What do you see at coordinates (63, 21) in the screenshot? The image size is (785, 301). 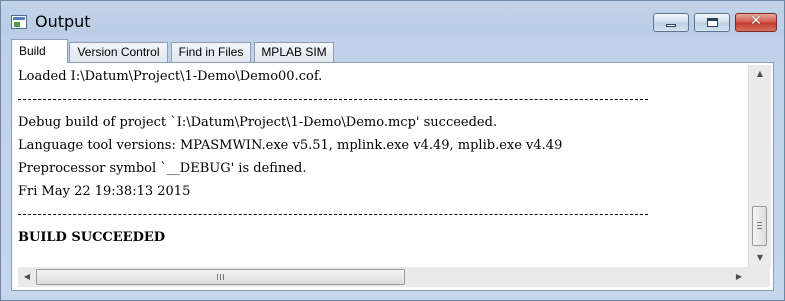 I see `window-title: Output` at bounding box center [63, 21].